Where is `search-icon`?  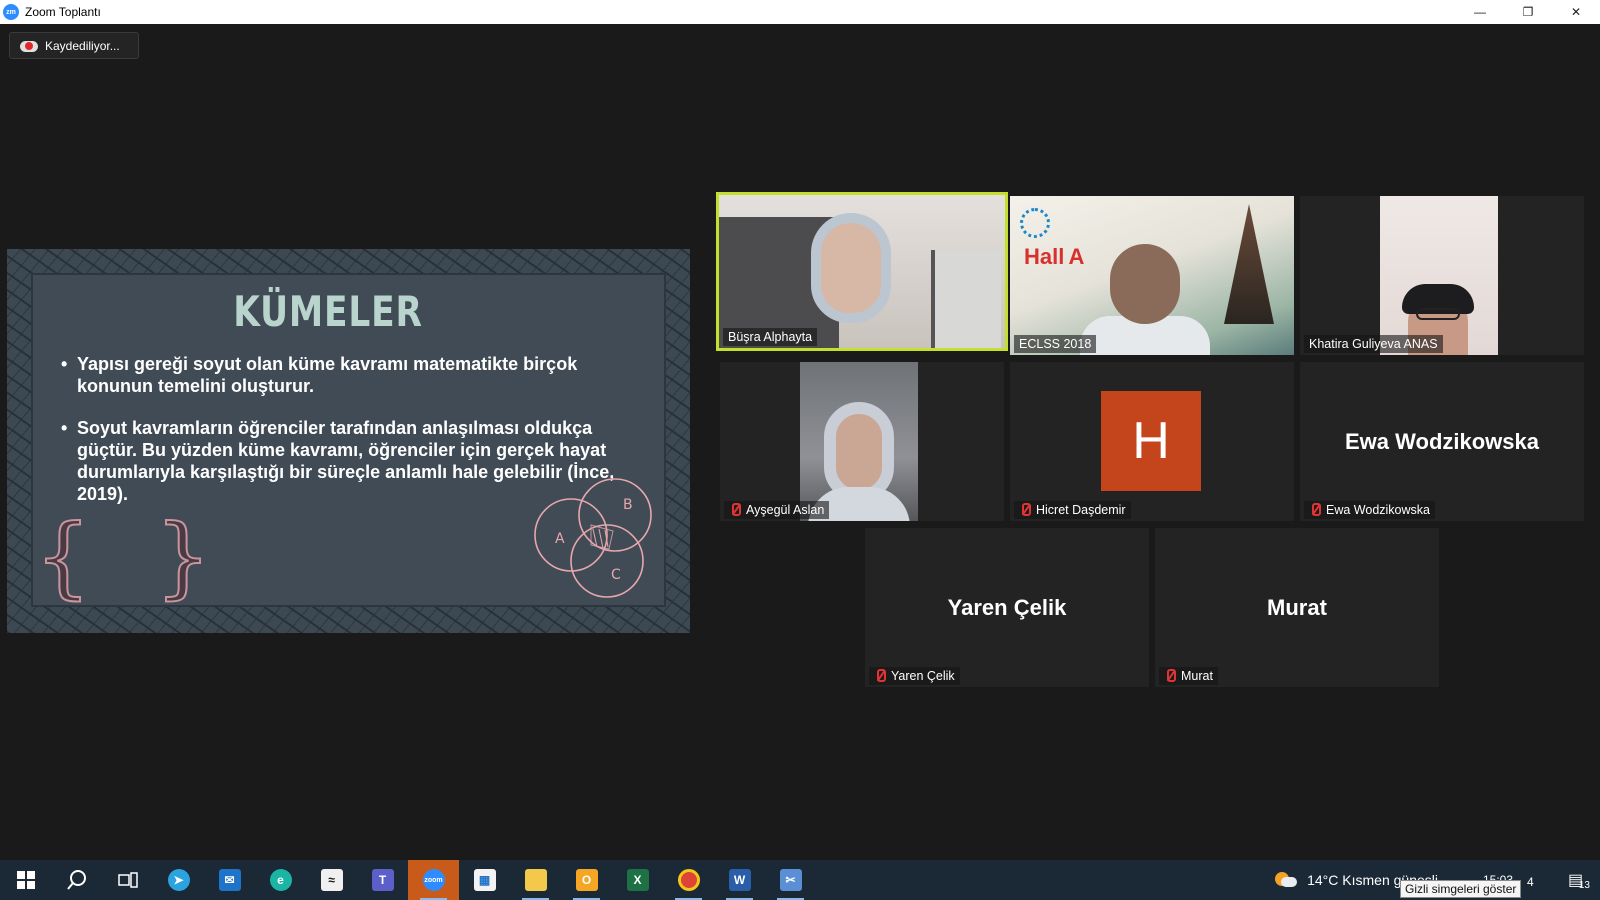 search-icon is located at coordinates (76, 880).